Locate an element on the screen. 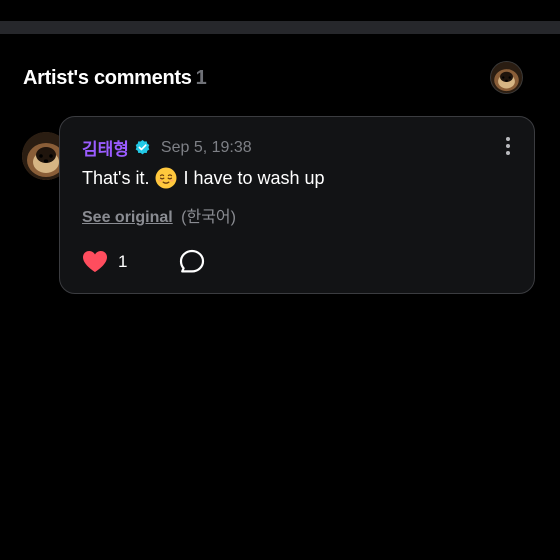 The image size is (560, 560). verified-badge-icon is located at coordinates (142, 147).